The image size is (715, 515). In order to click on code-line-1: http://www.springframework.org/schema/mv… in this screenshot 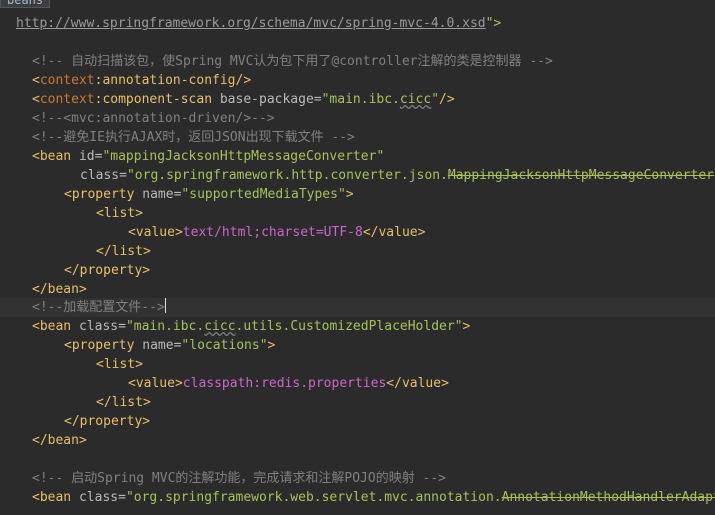, I will do `click(259, 23)`.